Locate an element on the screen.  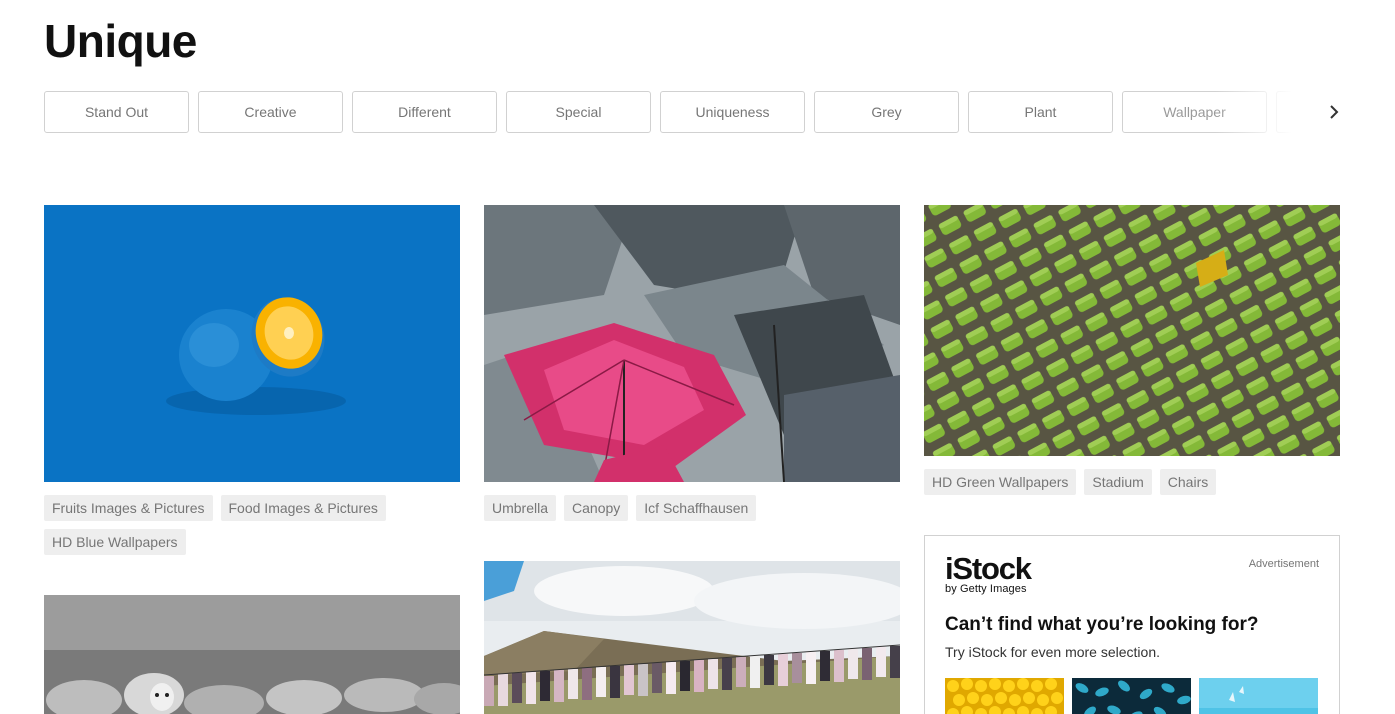
chip-special: Special is located at coordinates (578, 112).